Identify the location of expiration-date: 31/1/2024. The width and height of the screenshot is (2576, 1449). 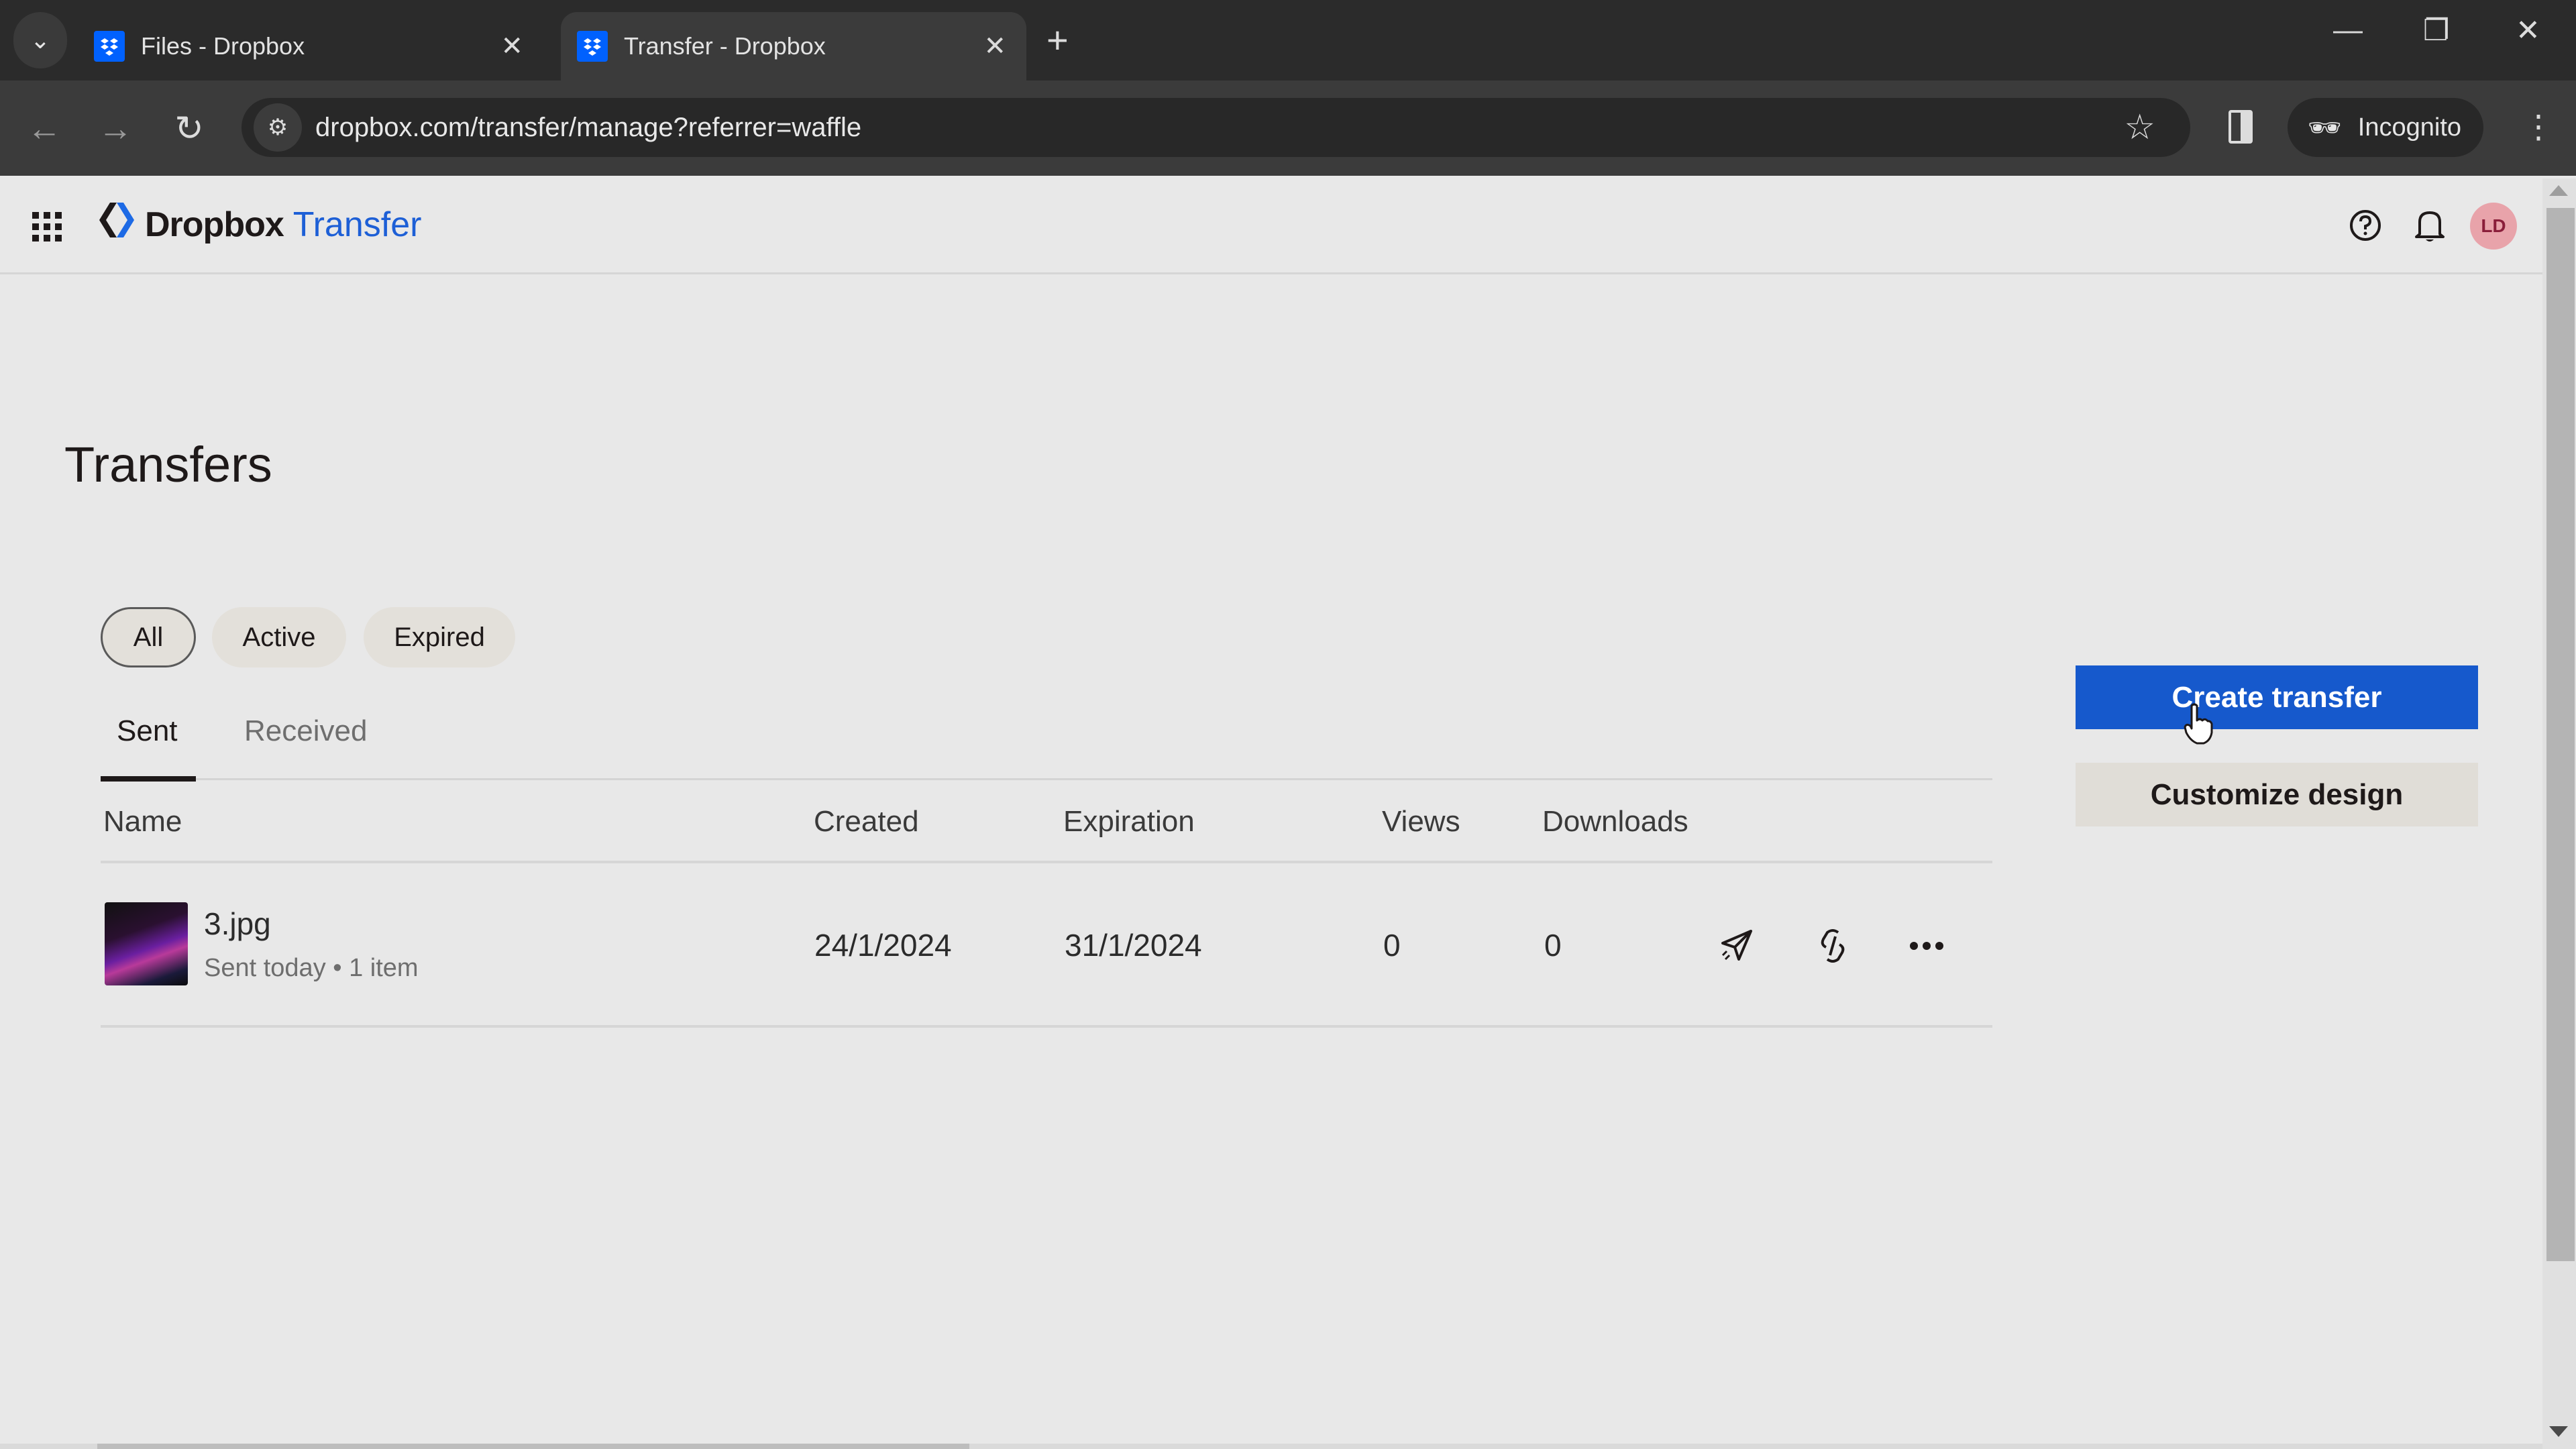
(1133, 945).